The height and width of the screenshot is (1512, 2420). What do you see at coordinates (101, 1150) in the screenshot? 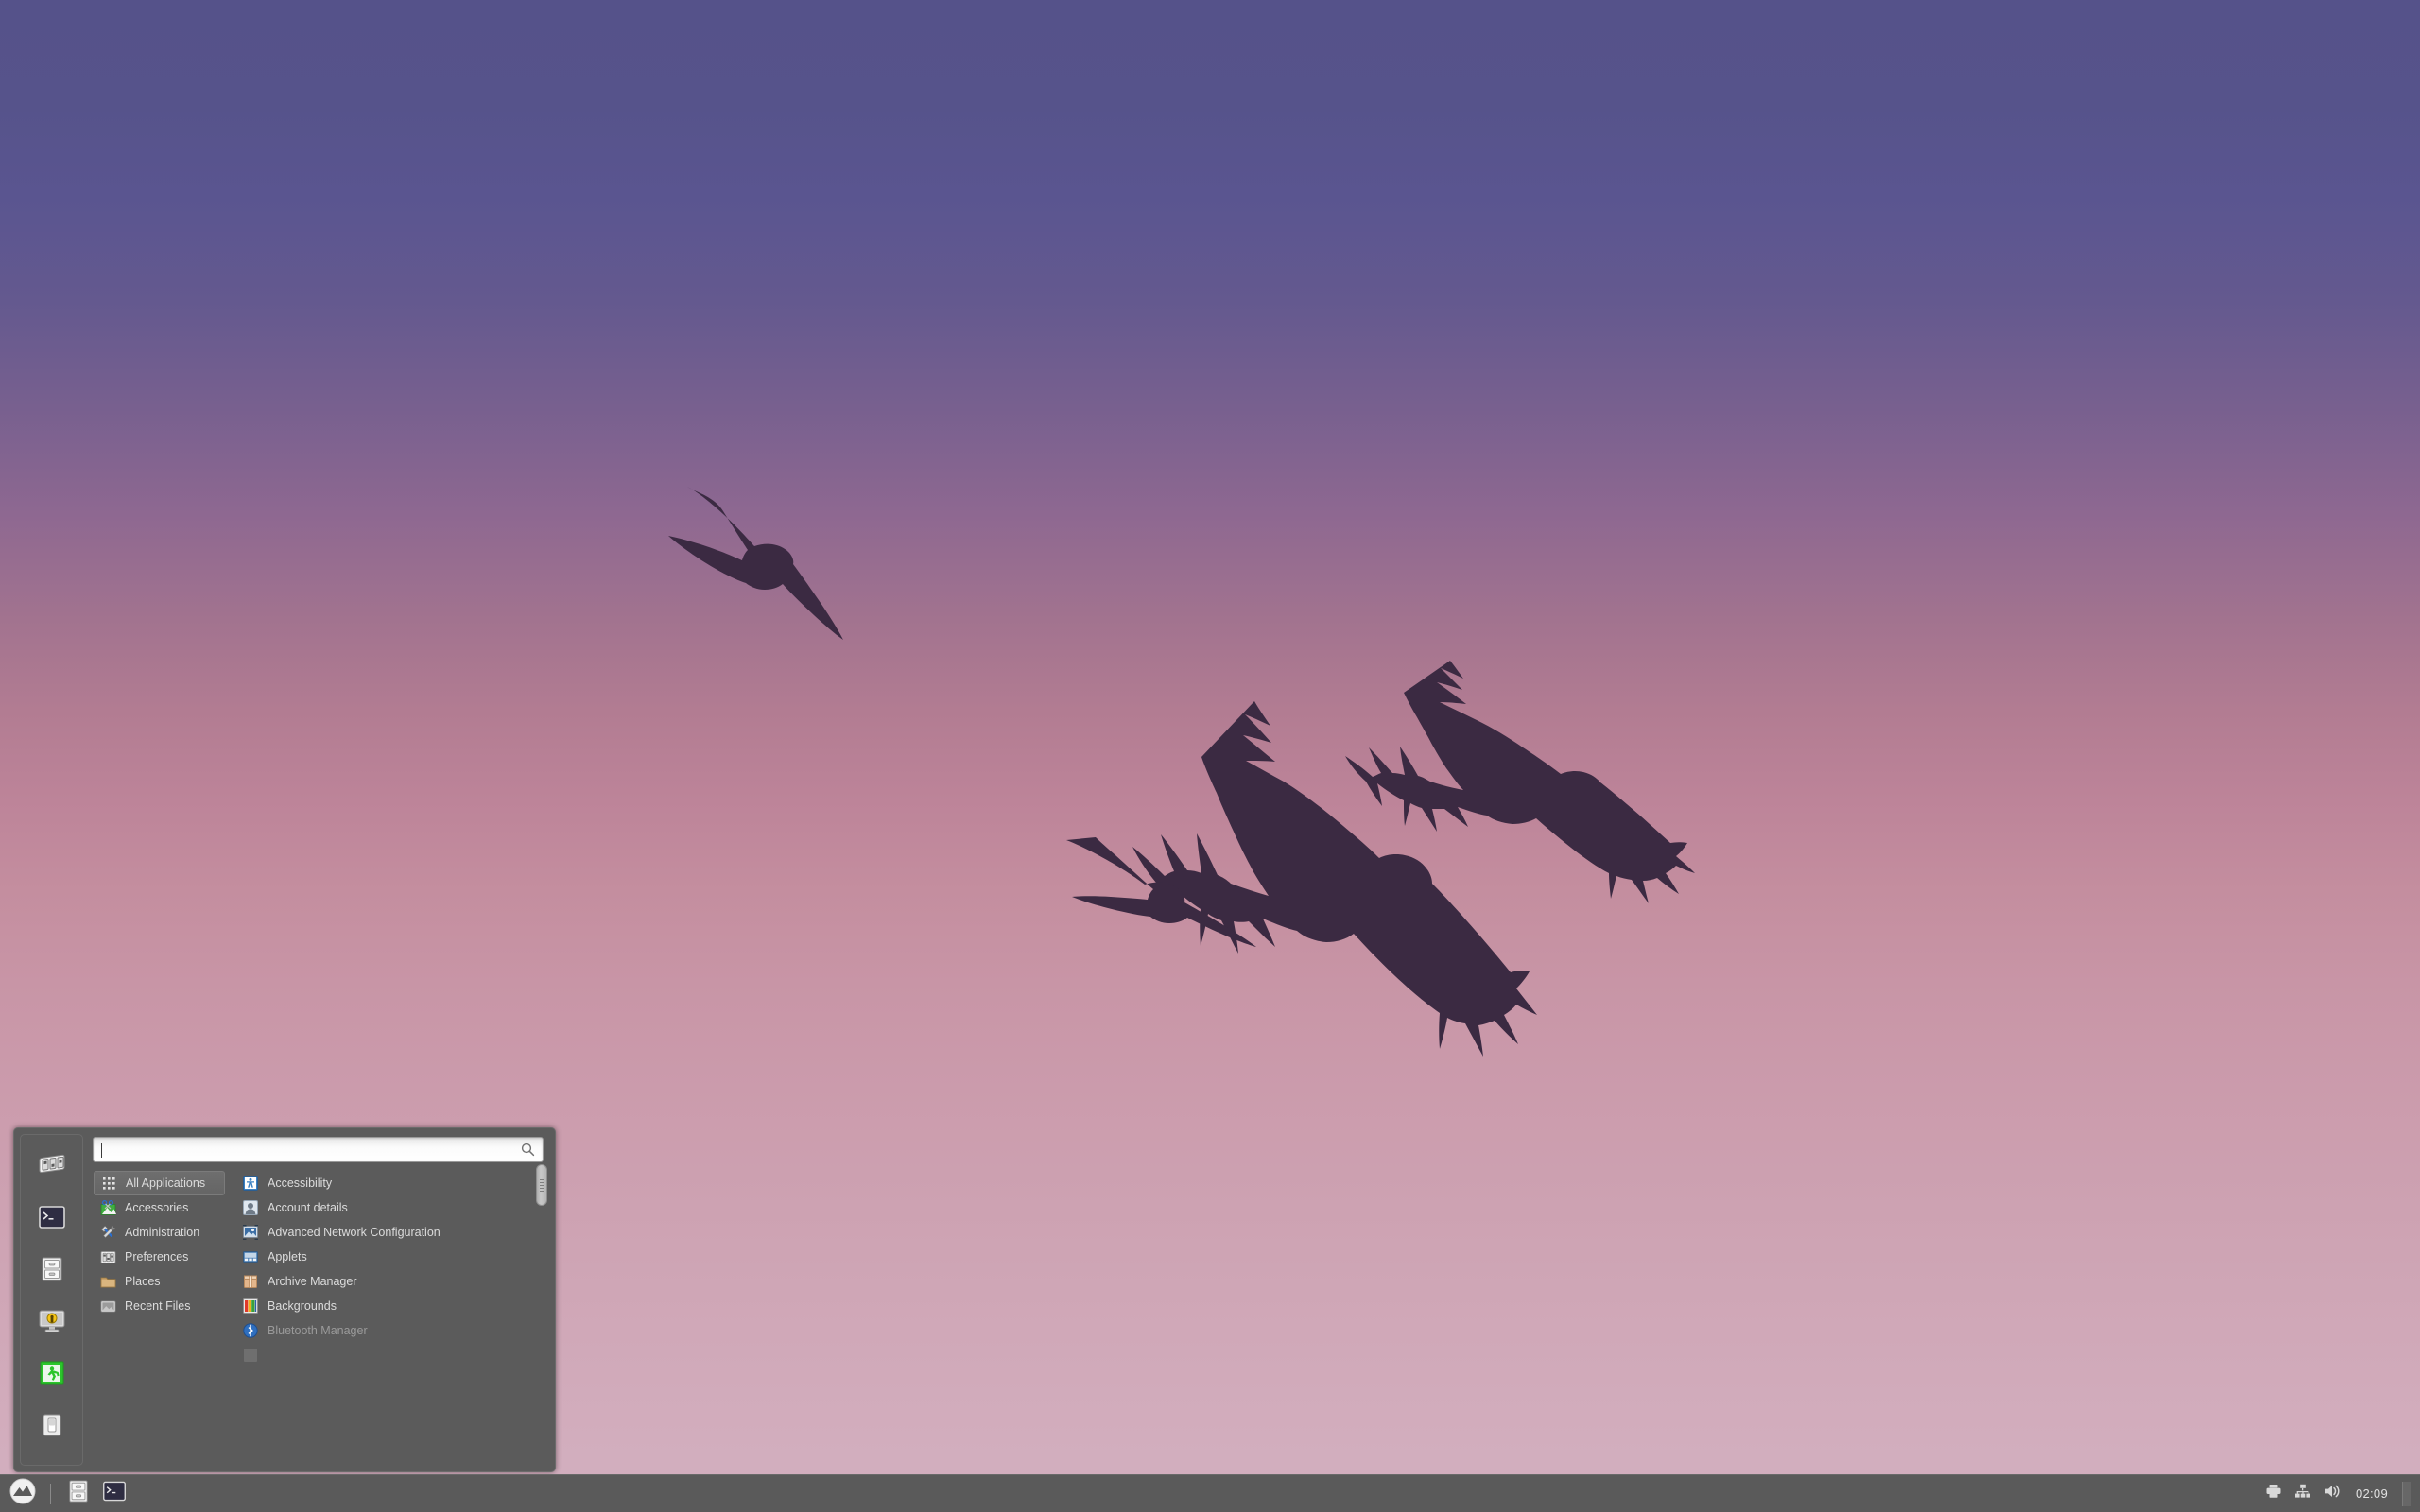
I see `text-caret` at bounding box center [101, 1150].